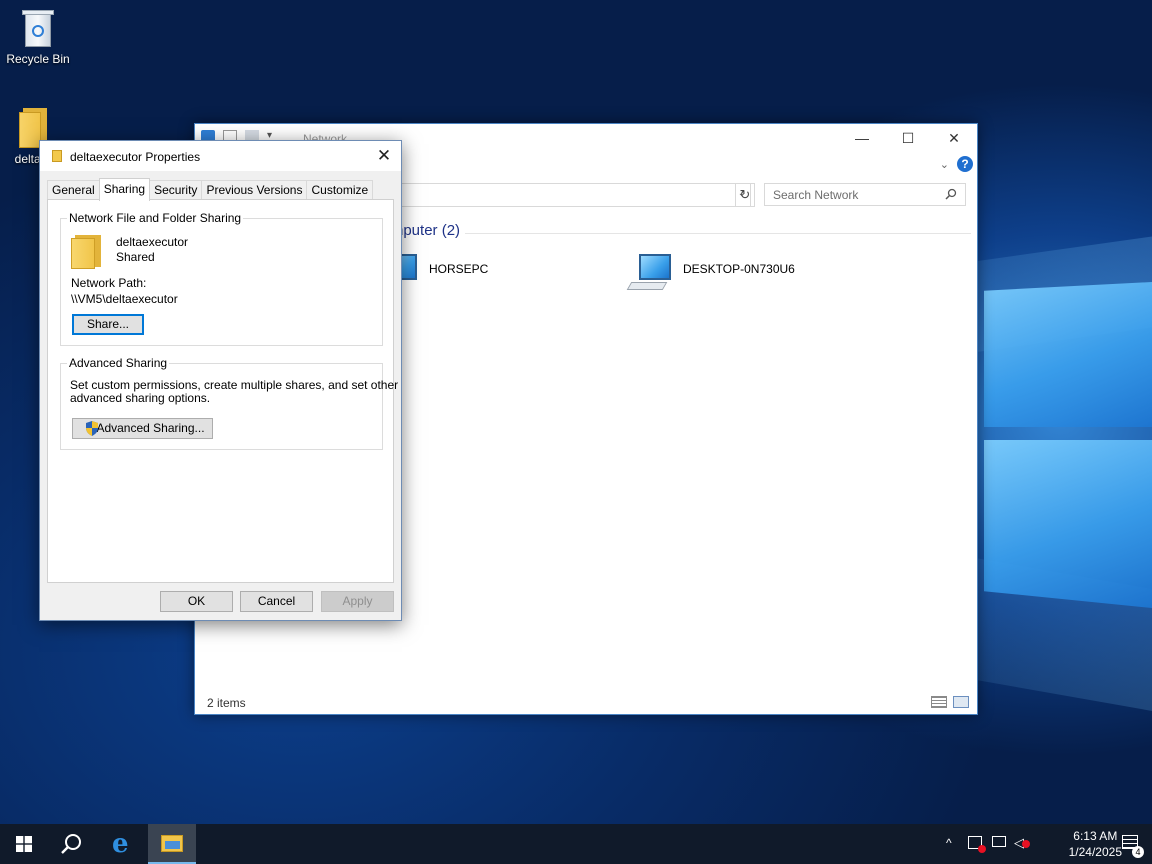 This screenshot has height=864, width=1152. What do you see at coordinates (57, 156) in the screenshot?
I see `folder-icon` at bounding box center [57, 156].